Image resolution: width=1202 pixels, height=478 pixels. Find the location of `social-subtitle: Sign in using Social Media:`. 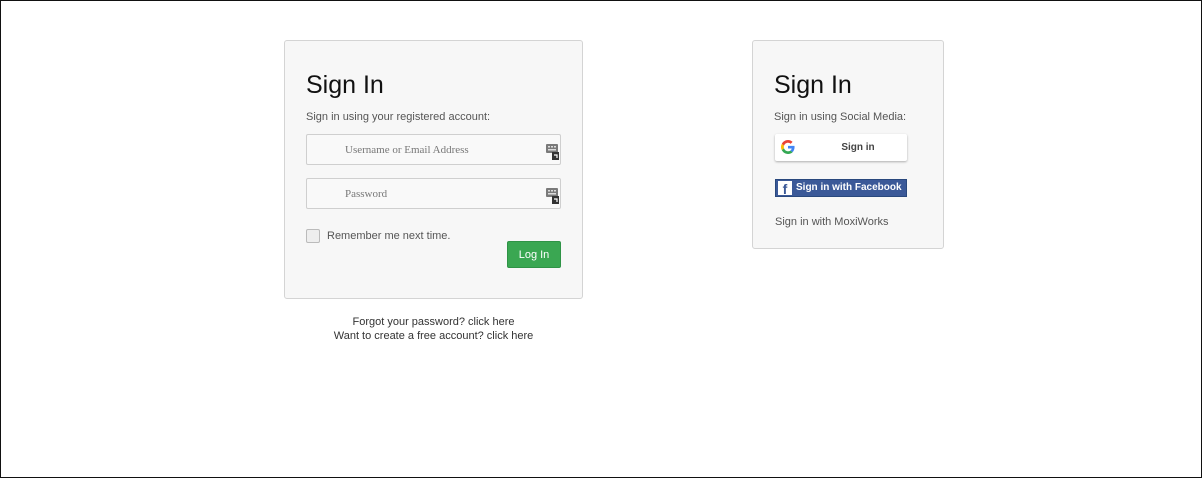

social-subtitle: Sign in using Social Media: is located at coordinates (840, 117).